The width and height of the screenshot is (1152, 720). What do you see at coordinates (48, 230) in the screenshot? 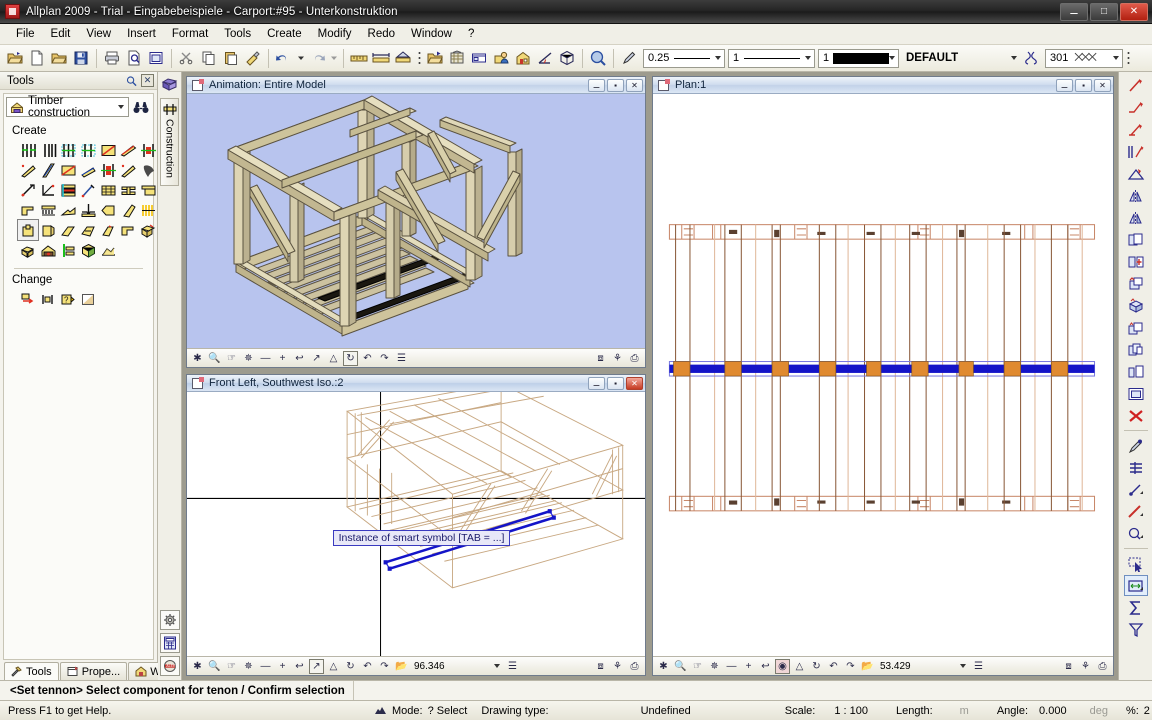
I see `dovetail-icon` at bounding box center [48, 230].